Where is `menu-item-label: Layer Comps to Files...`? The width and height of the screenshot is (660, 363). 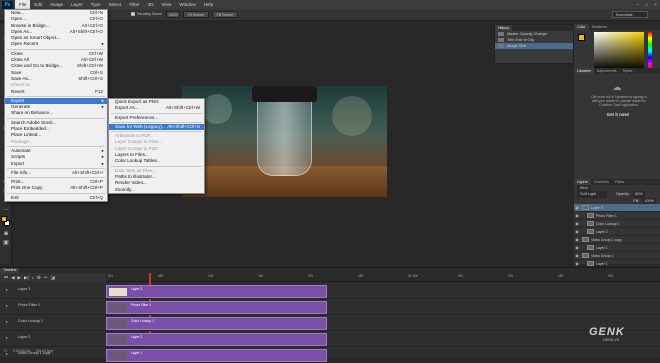 menu-item-label: Layer Comps to Files... is located at coordinates (139, 142).